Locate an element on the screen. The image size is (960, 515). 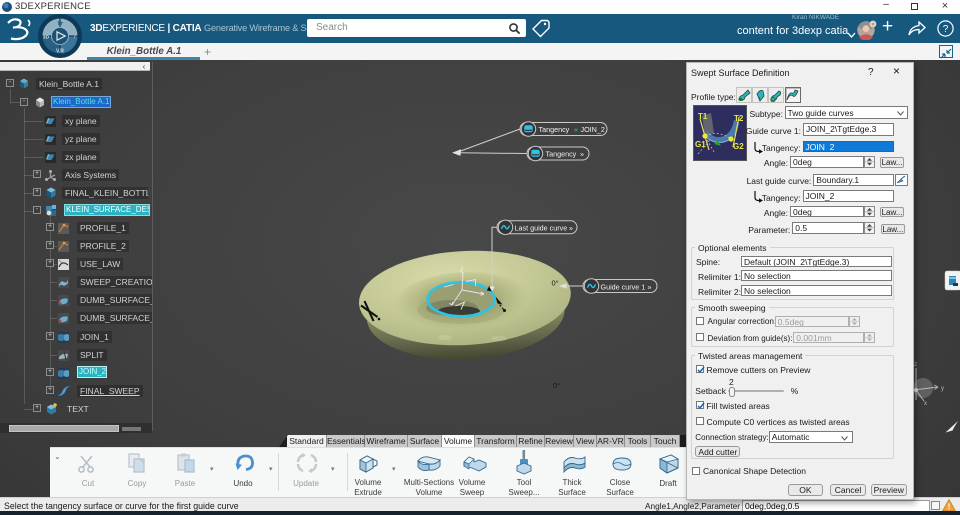
svg-text: y is located at coordinates (942, 389).